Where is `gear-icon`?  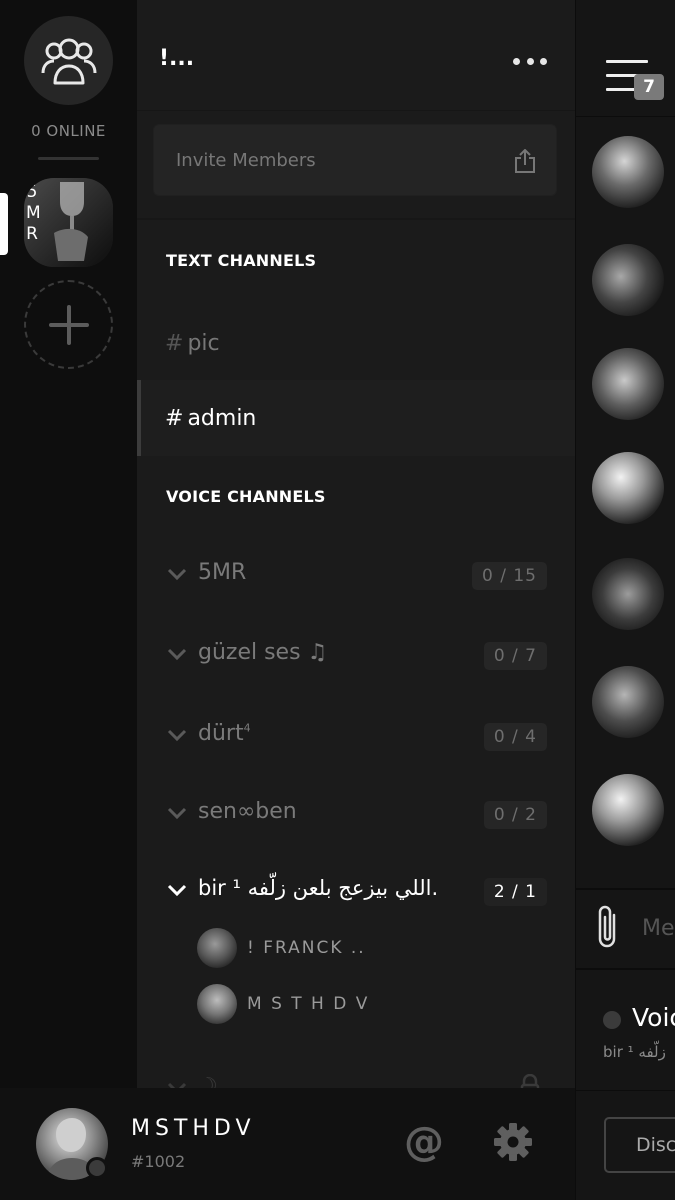
gear-icon is located at coordinates (513, 1142).